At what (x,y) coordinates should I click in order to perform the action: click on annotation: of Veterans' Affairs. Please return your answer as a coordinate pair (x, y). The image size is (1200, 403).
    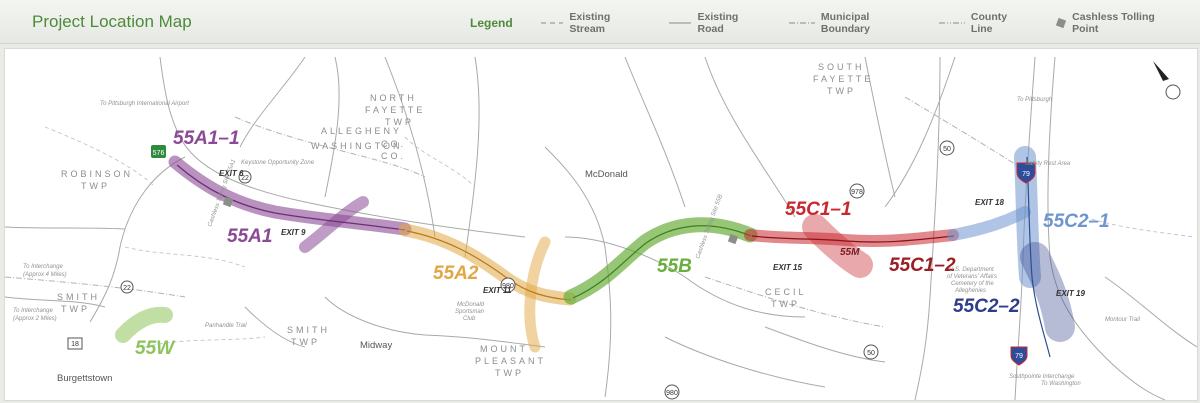
    Looking at the image, I should click on (972, 277).